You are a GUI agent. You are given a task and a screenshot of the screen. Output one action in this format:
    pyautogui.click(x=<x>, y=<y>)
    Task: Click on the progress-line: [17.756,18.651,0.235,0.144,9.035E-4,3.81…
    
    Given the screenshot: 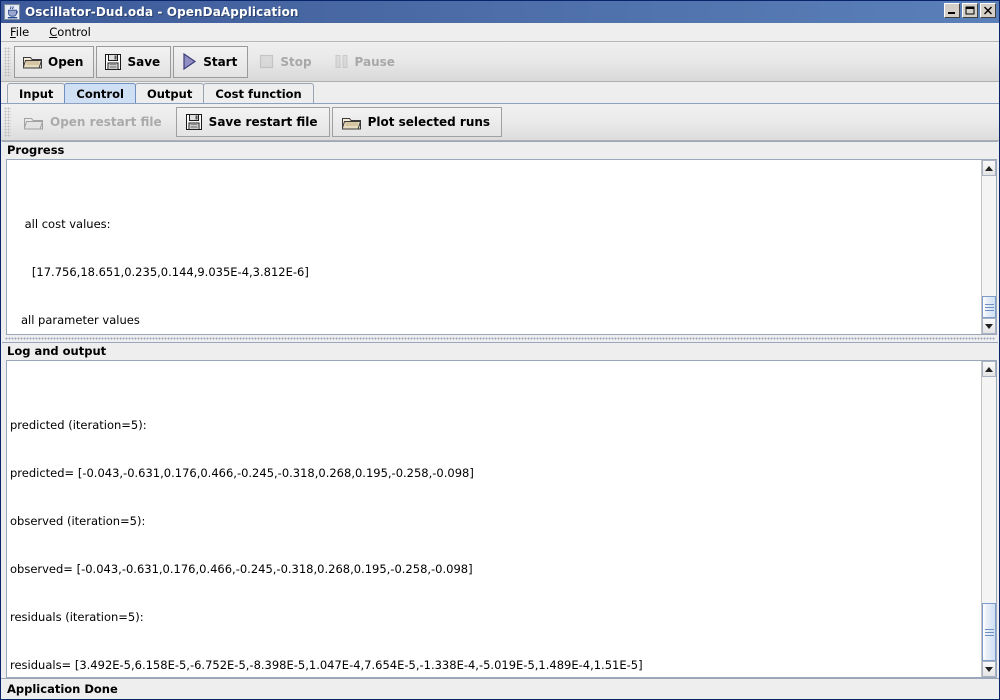 What is the action you would take?
    pyautogui.click(x=159, y=272)
    